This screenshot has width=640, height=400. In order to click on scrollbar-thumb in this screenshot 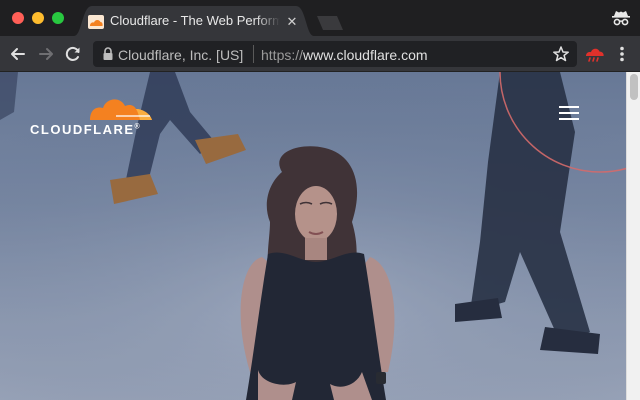, I will do `click(634, 87)`.